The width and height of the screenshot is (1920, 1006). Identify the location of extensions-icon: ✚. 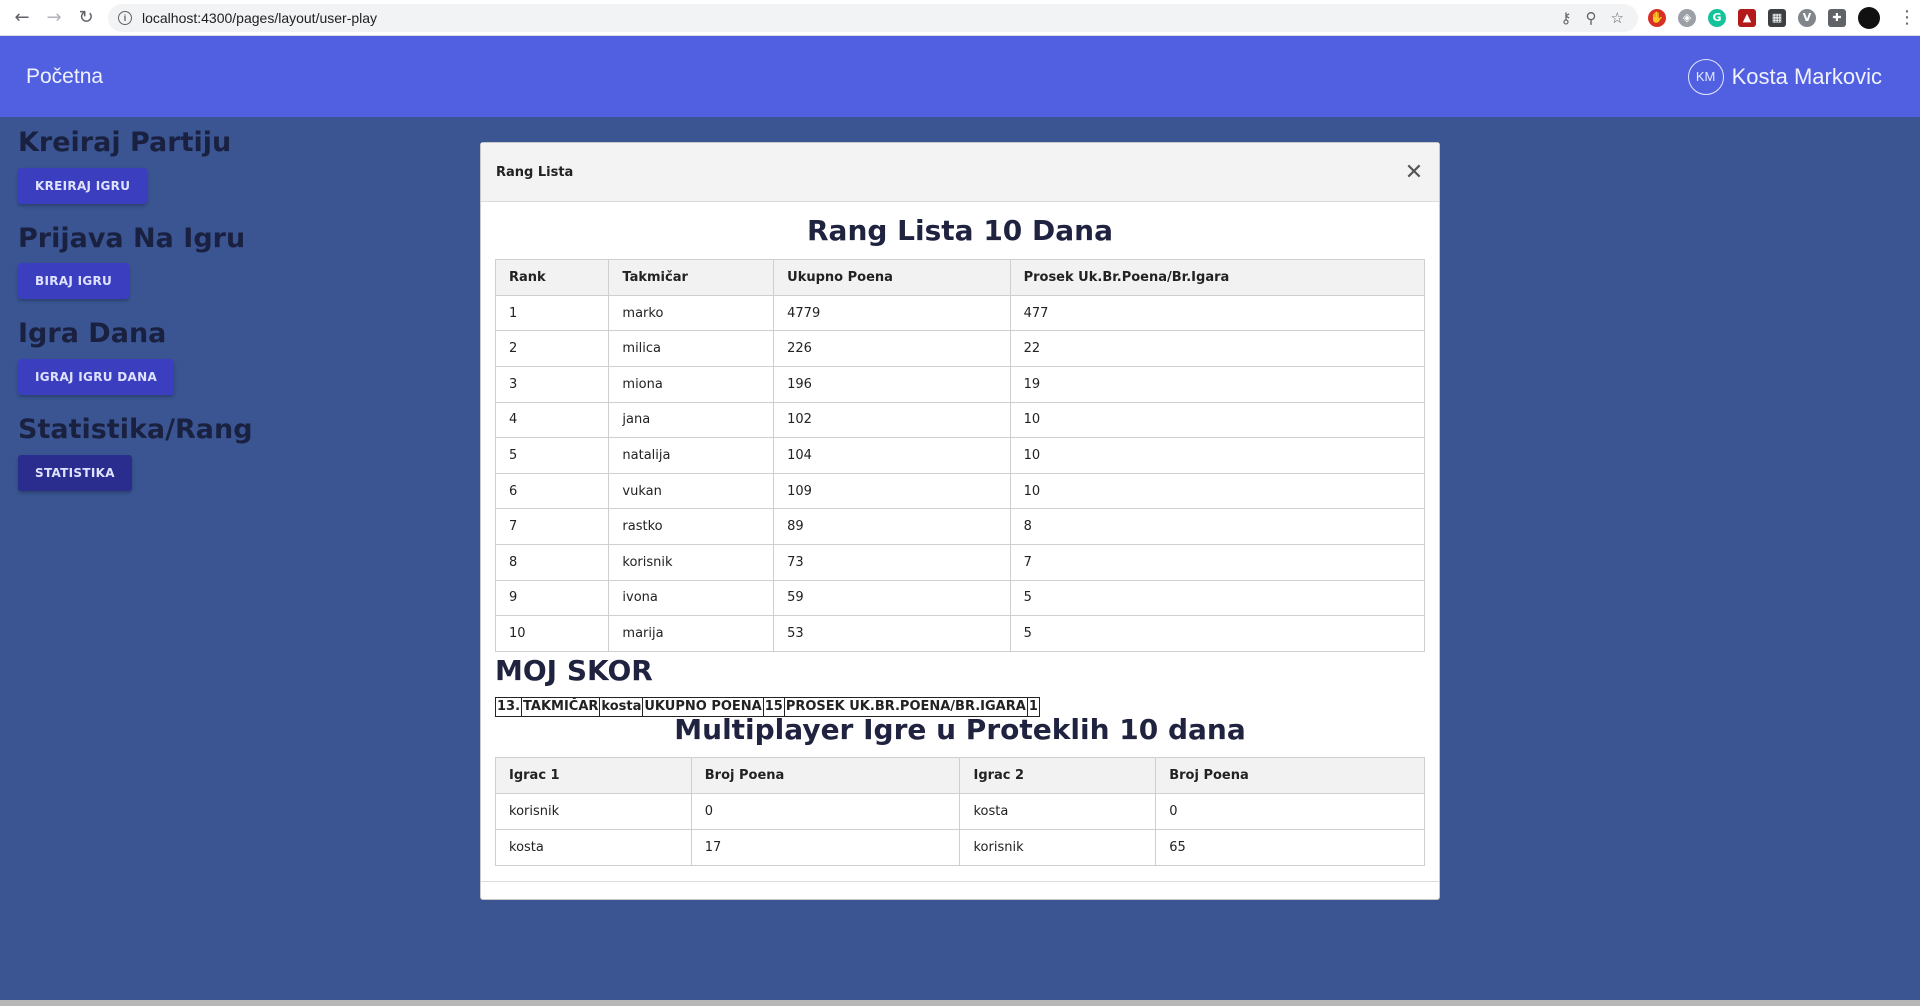
(1837, 17).